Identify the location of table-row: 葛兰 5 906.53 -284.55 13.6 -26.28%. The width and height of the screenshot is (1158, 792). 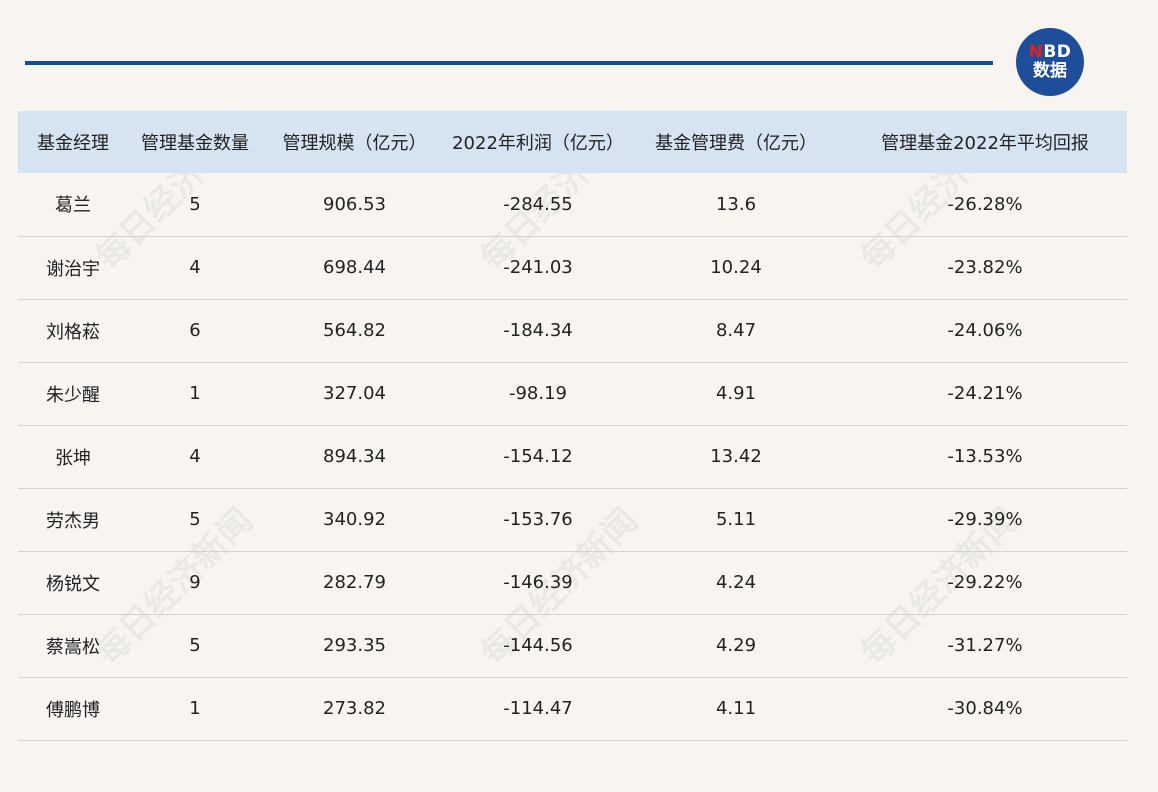
(572, 204).